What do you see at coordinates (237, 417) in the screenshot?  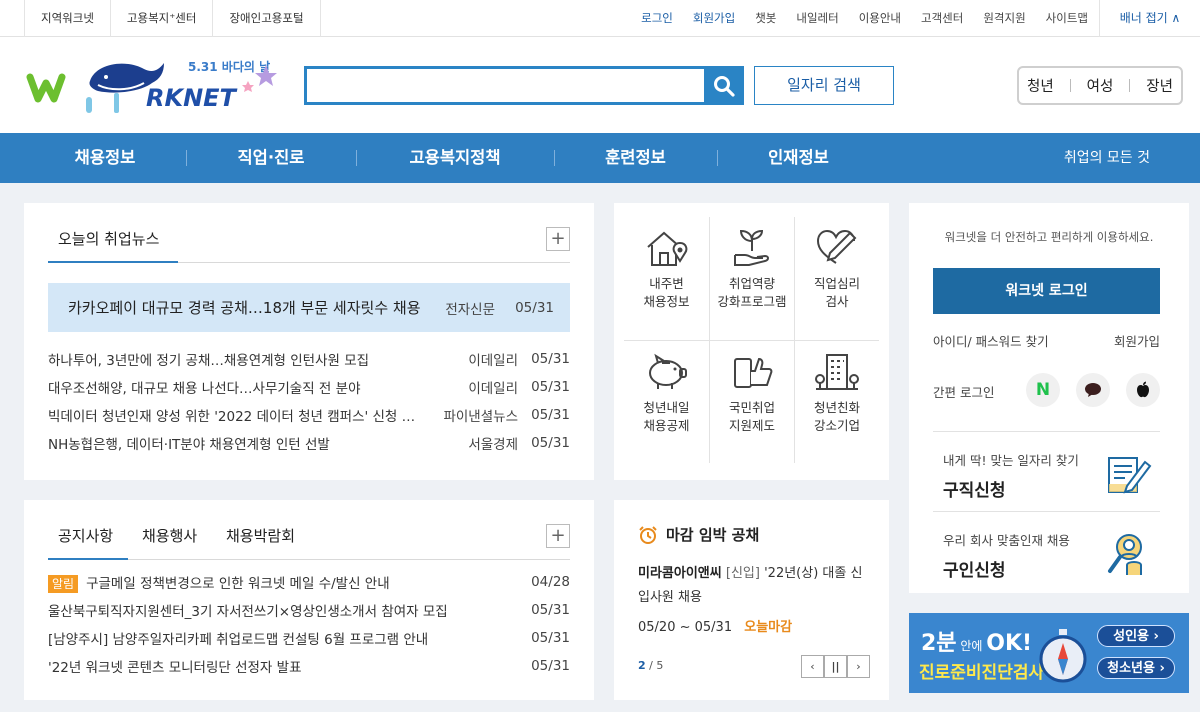 I see `news-title: 빅데이터 청년인재 양성 위한 '2022 데이터 청년 캠퍼스' 신청 접수` at bounding box center [237, 417].